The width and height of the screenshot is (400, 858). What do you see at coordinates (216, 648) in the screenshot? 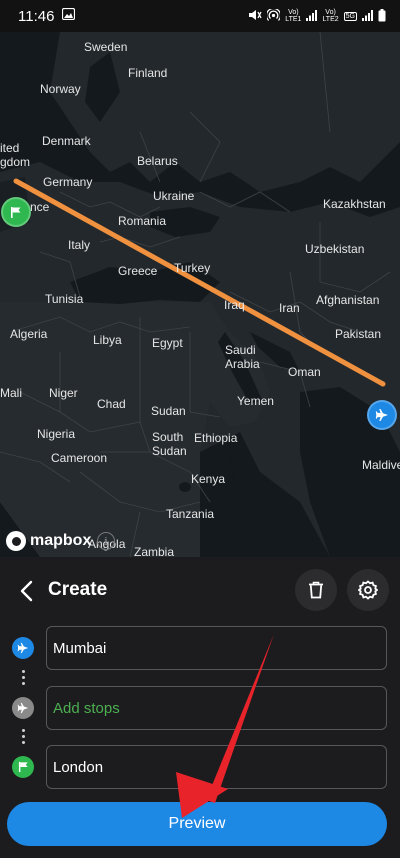
I see `origin-input: Mumbai` at bounding box center [216, 648].